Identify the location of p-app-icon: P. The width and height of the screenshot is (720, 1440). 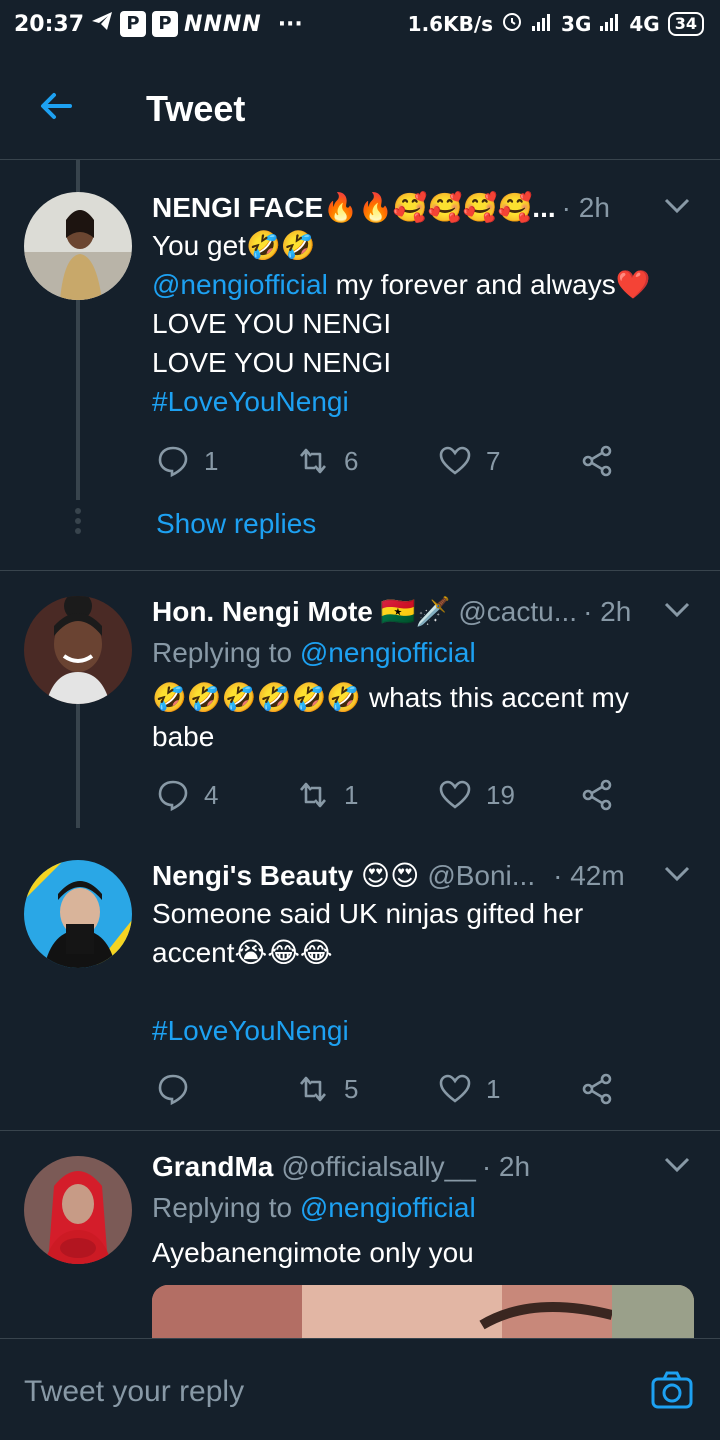
(133, 24).